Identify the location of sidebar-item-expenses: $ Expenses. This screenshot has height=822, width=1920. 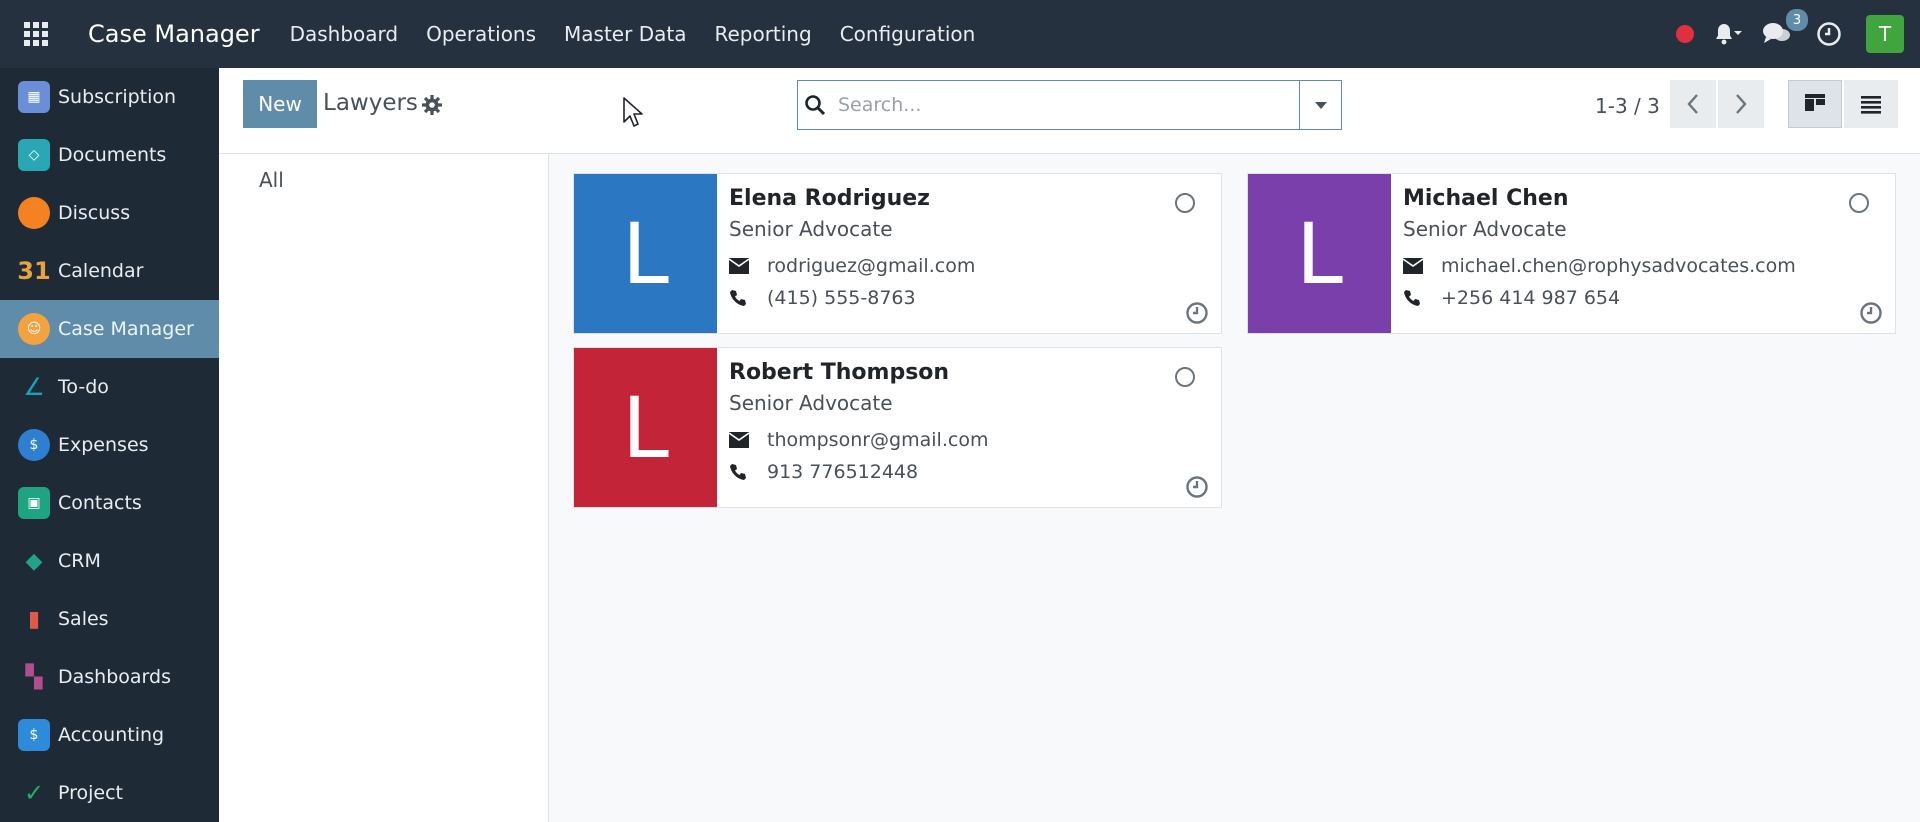
(109, 445).